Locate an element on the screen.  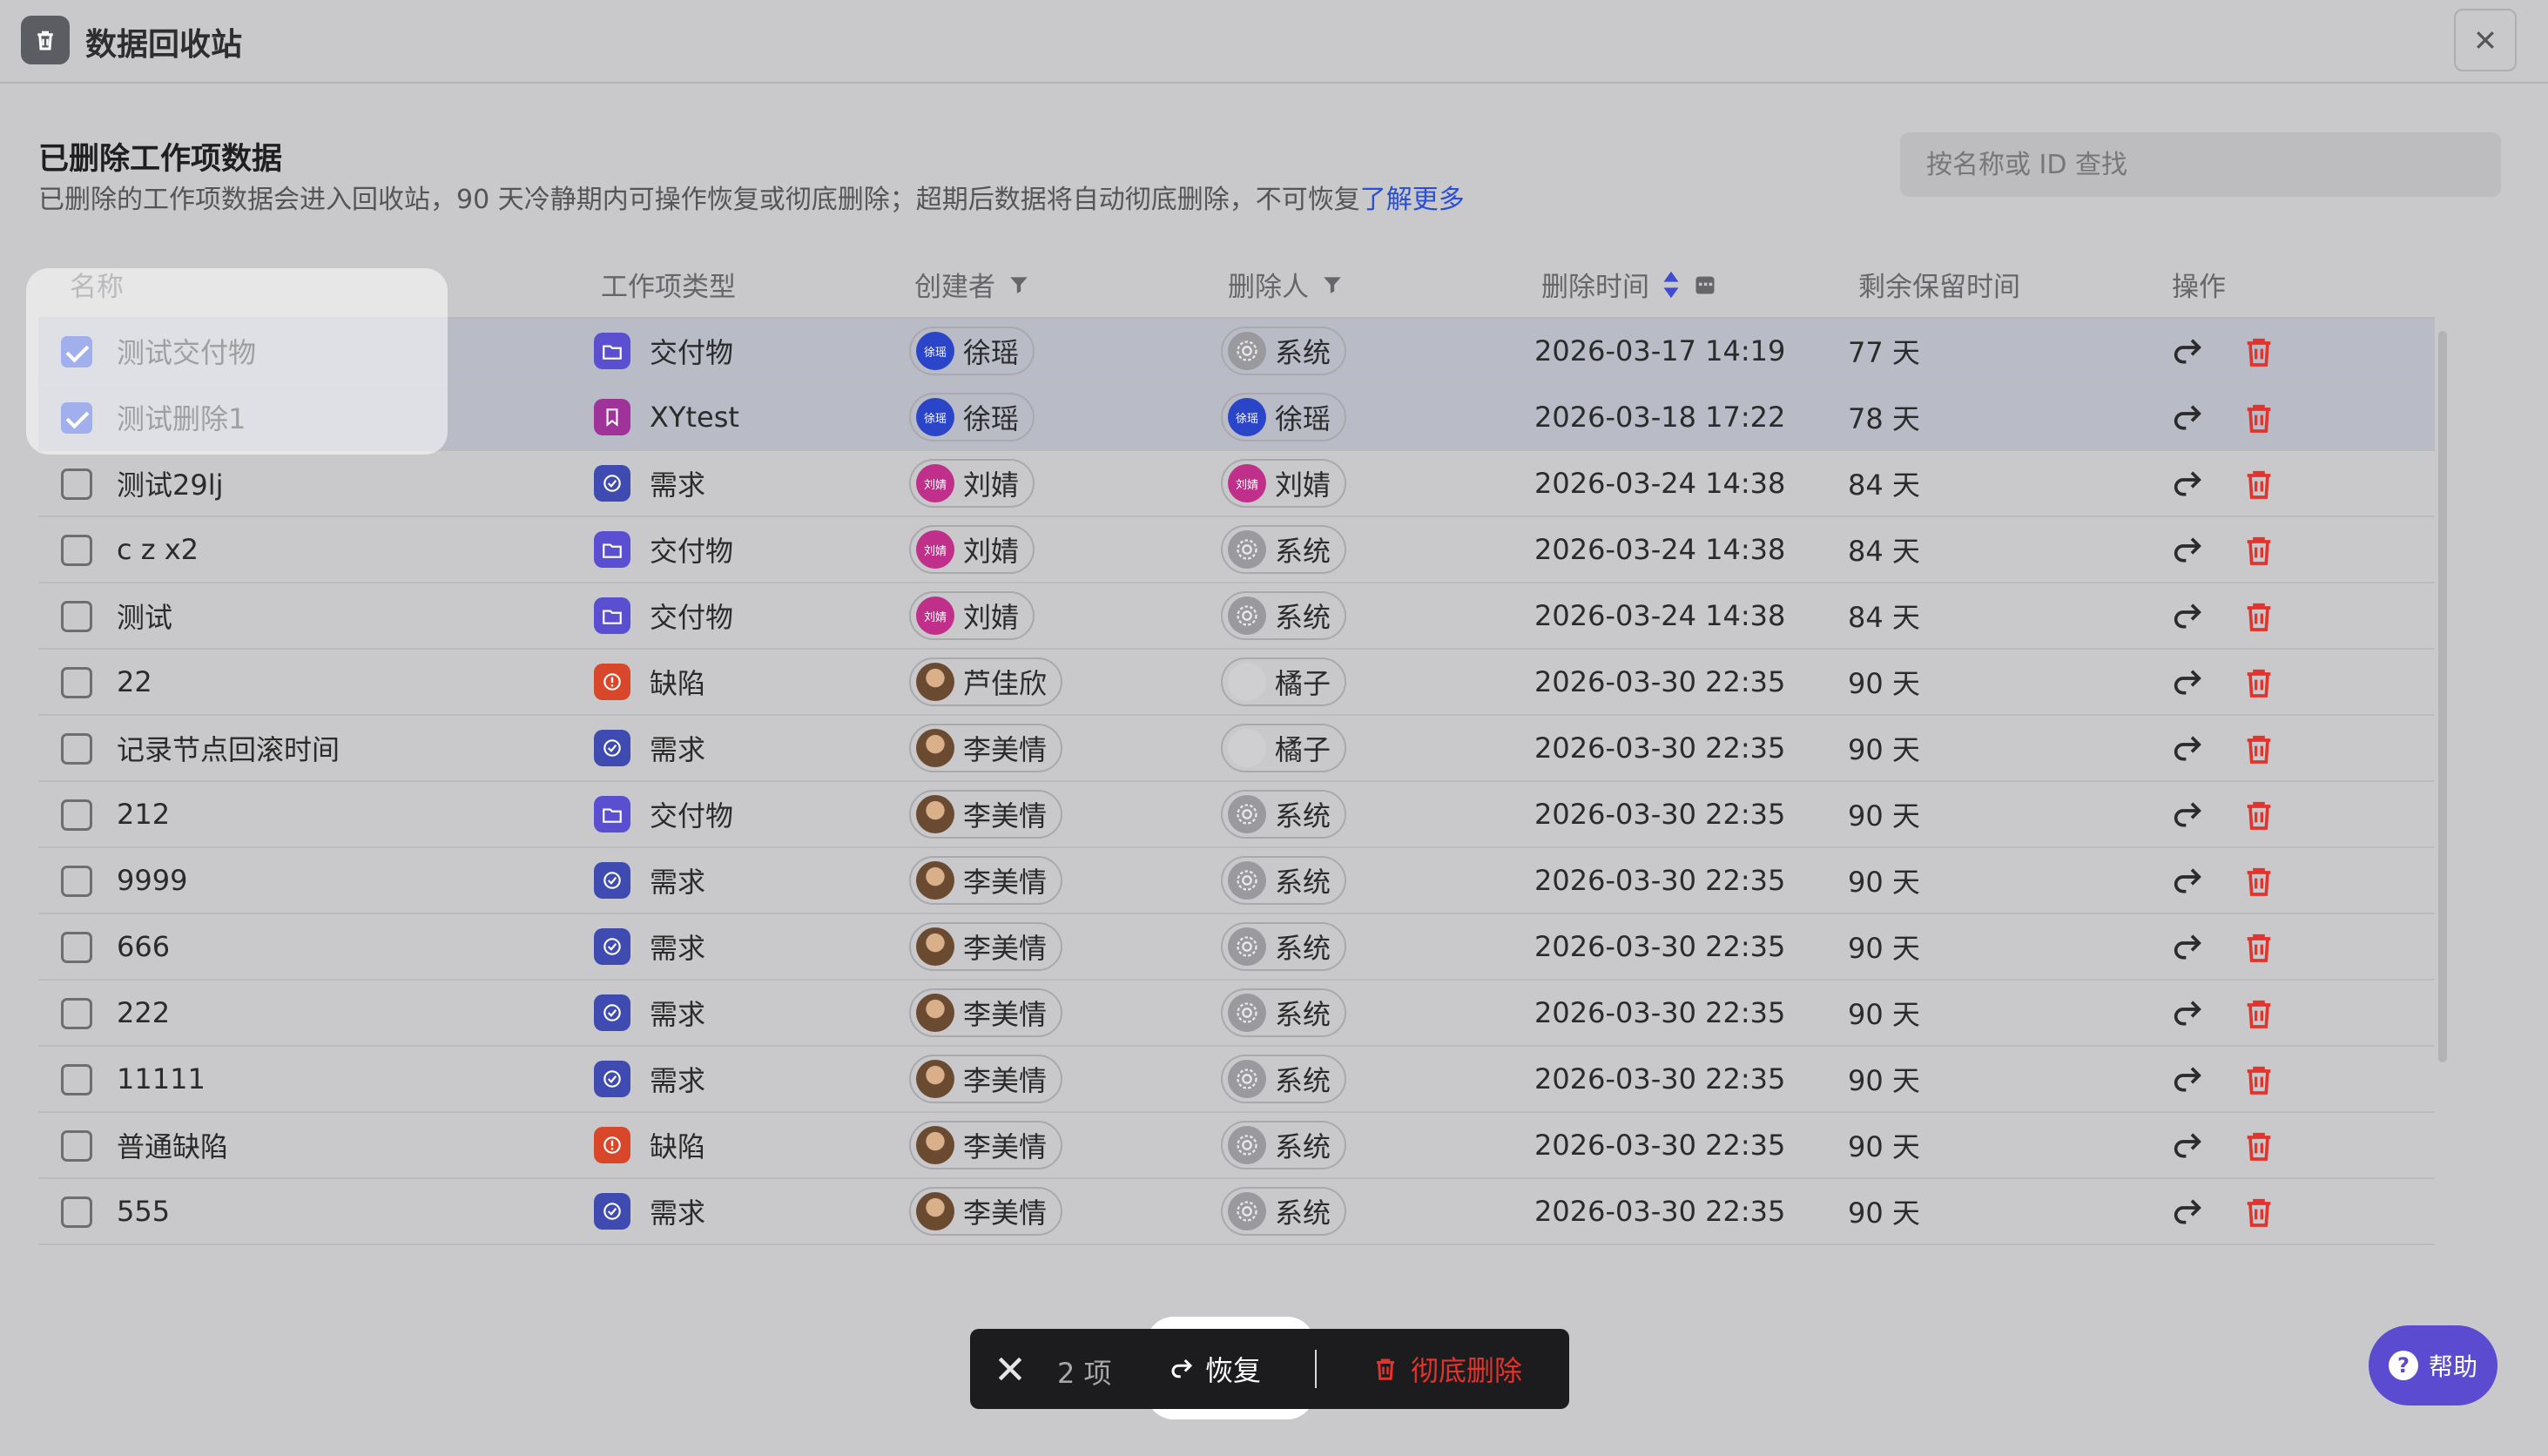
table-row: 测试删除1 XYtest 徐瑶 徐瑶 徐瑶 徐瑶 2026-03-18 17:22 78 天 is located at coordinates (1236, 418).